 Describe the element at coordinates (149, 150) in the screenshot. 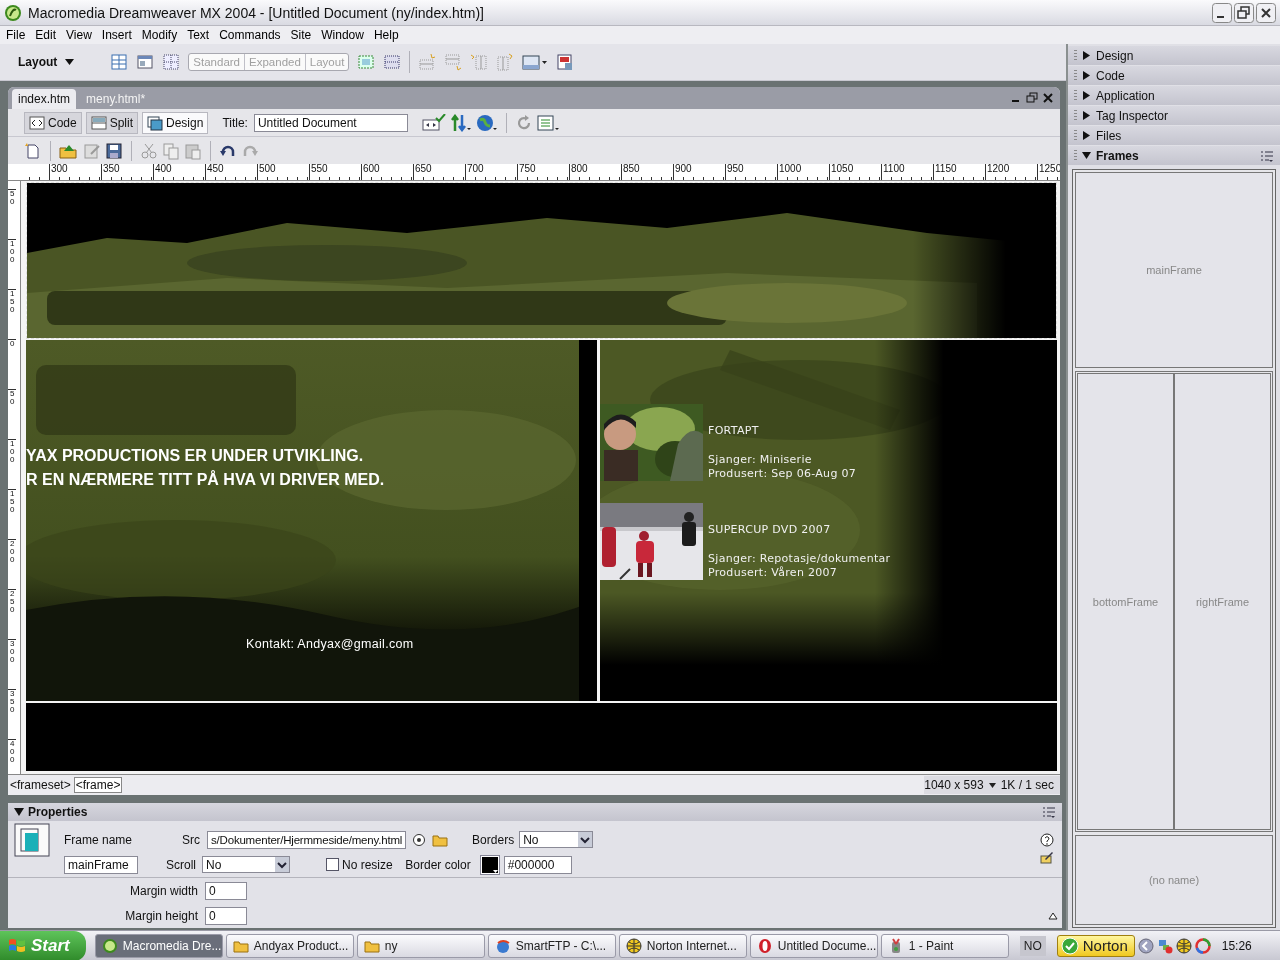

I see `cut-icon` at that location.